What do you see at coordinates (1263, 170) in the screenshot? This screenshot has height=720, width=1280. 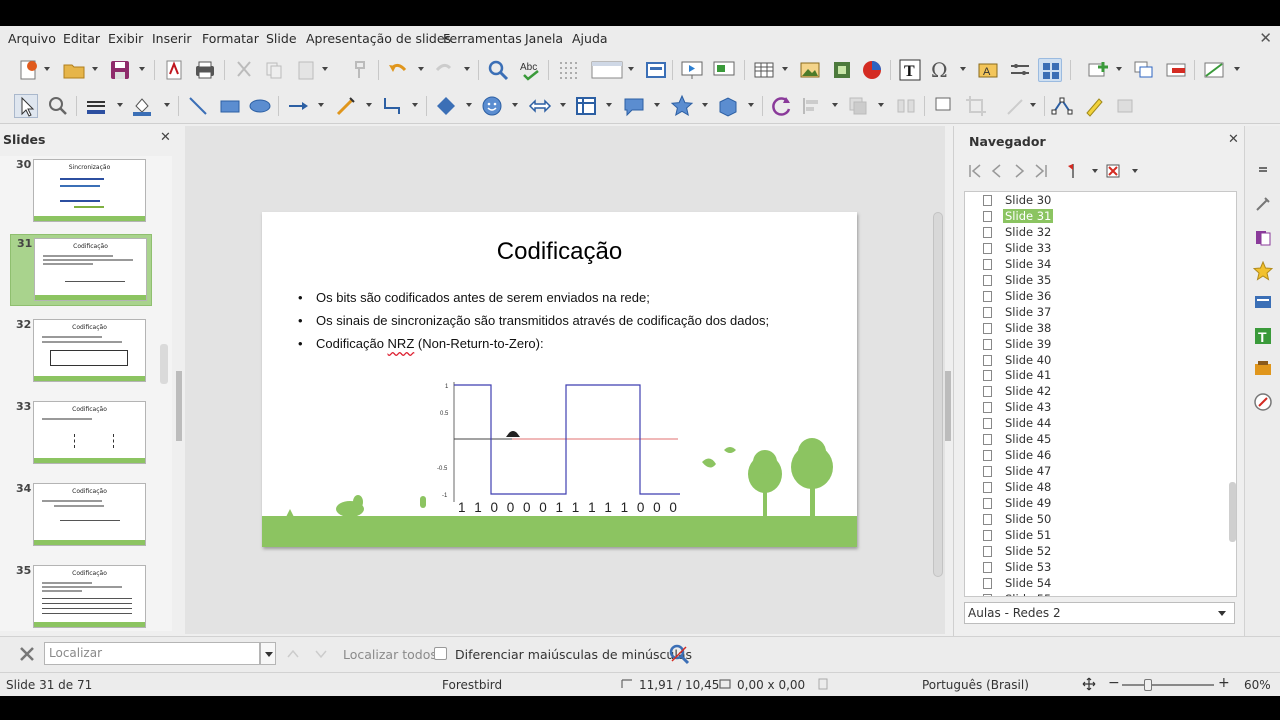 I see `sidebar-menu-icon` at bounding box center [1263, 170].